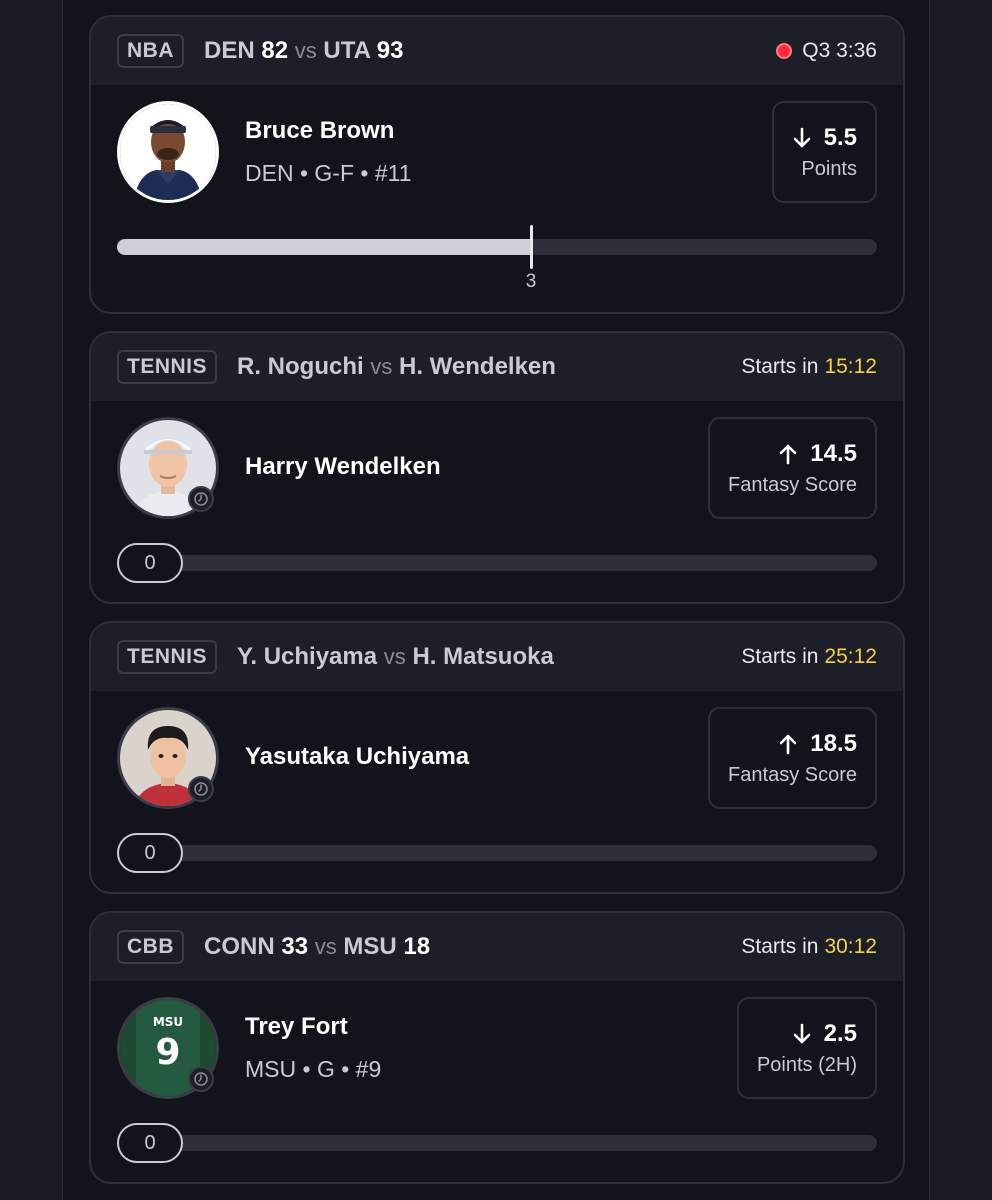 Image resolution: width=992 pixels, height=1200 pixels. I want to click on jersey-text: MSU, so click(168, 1022).